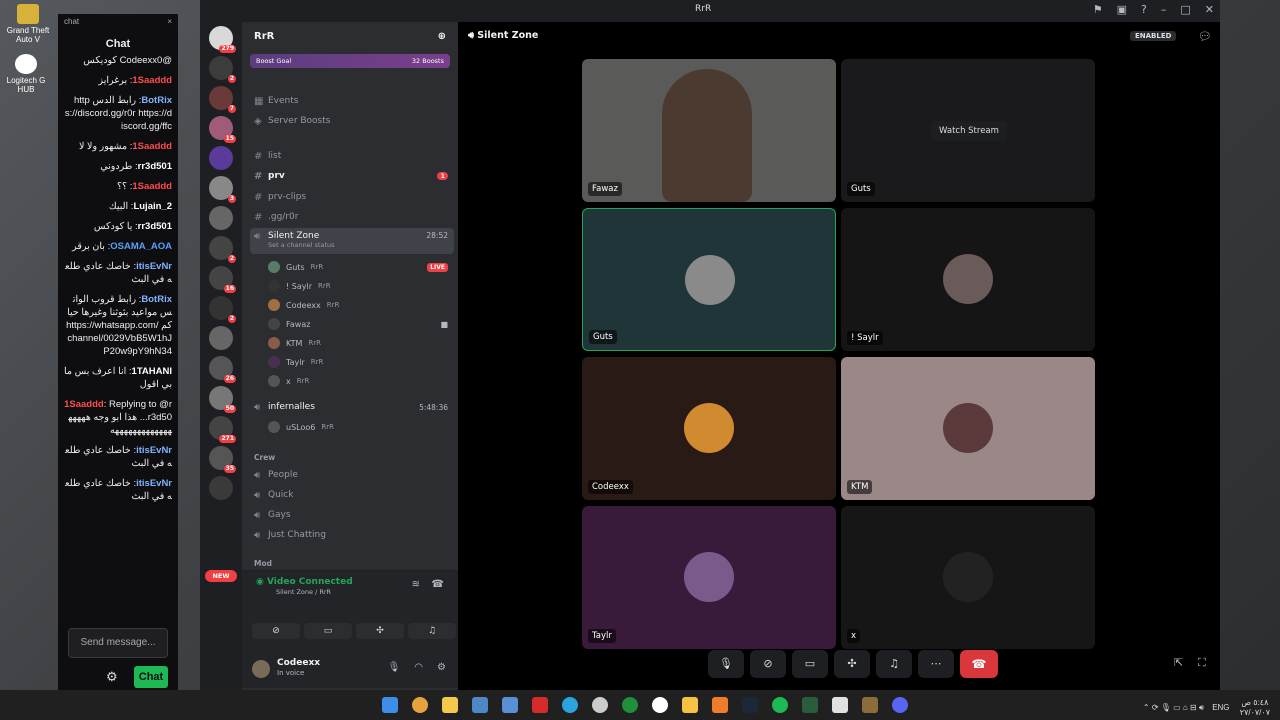 The height and width of the screenshot is (720, 1280). Describe the element at coordinates (480, 705) in the screenshot. I see `store-icon` at that location.